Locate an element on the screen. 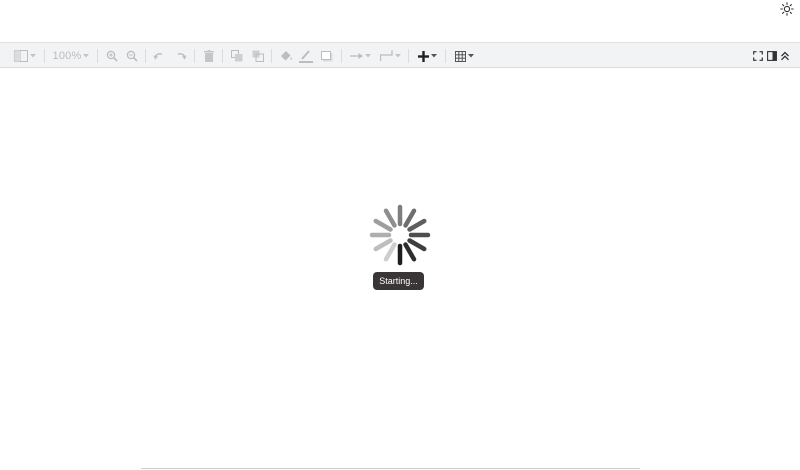 This screenshot has height=470, width=800. collapse-toolbar-button is located at coordinates (785, 56).